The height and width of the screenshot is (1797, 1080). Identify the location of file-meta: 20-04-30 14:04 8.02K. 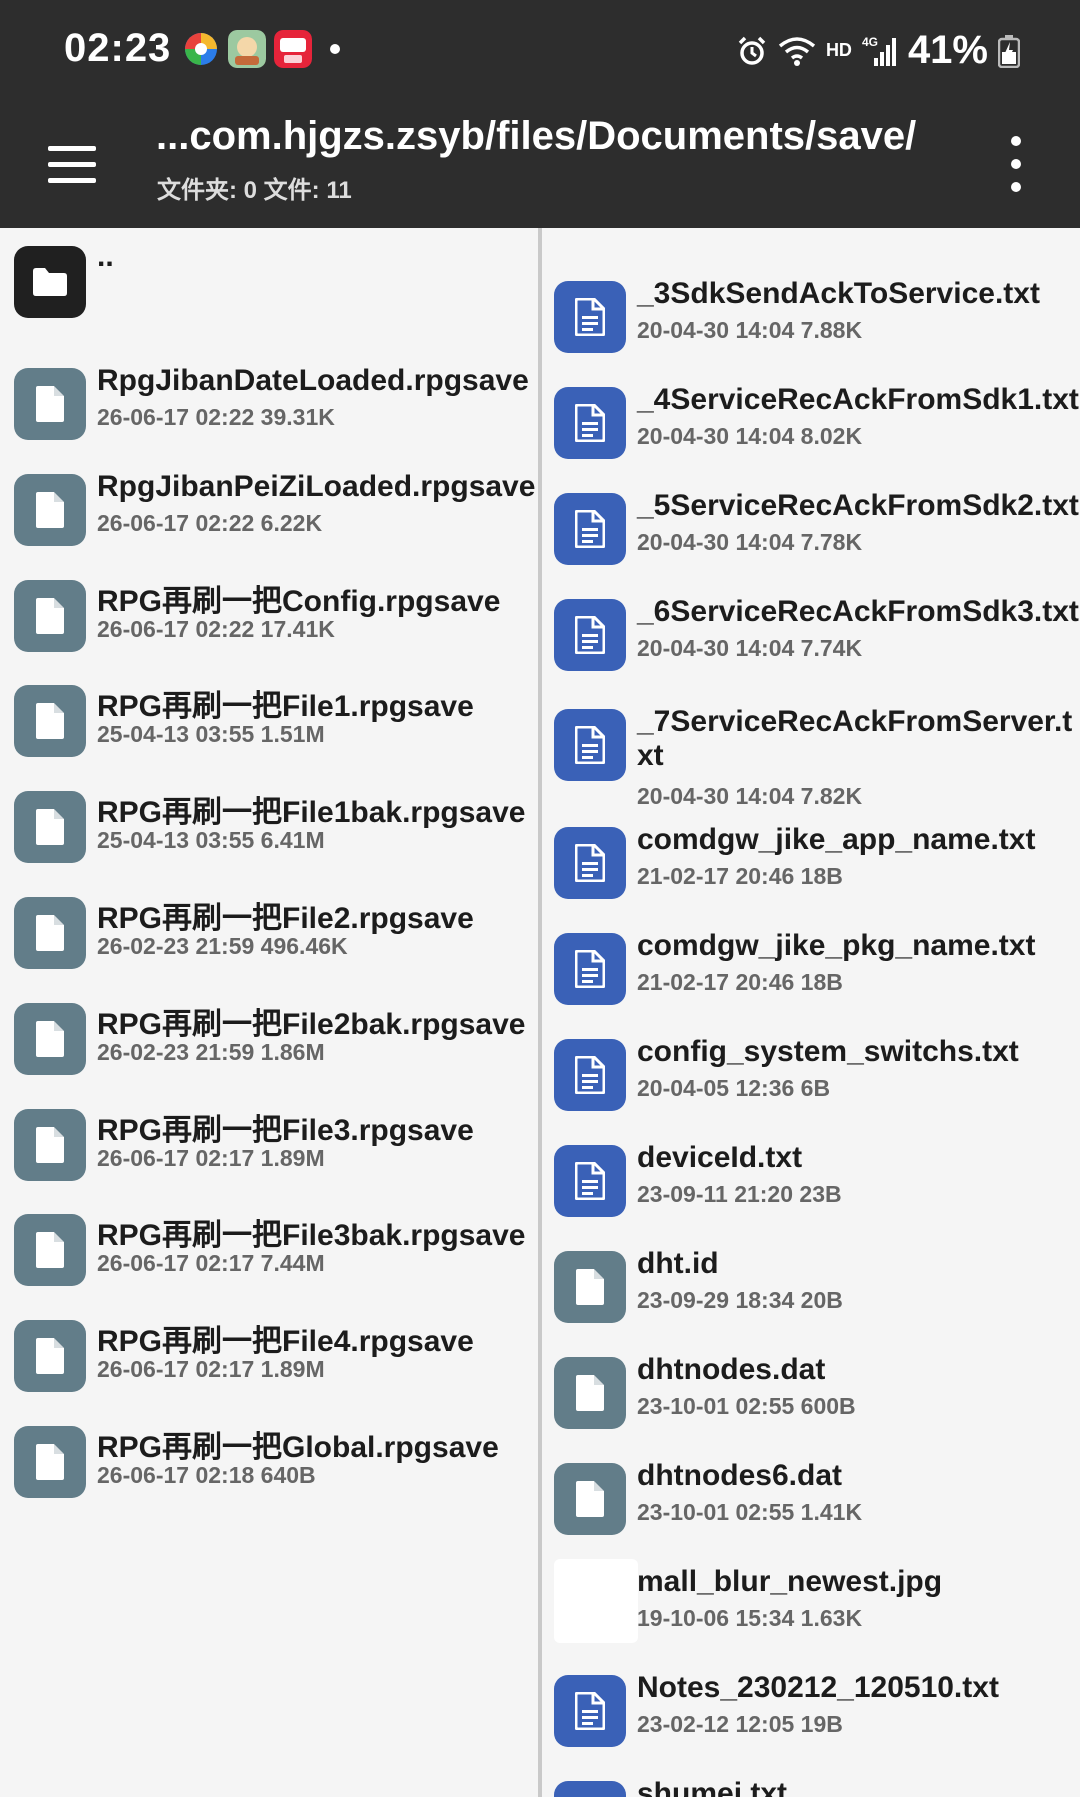
(750, 436).